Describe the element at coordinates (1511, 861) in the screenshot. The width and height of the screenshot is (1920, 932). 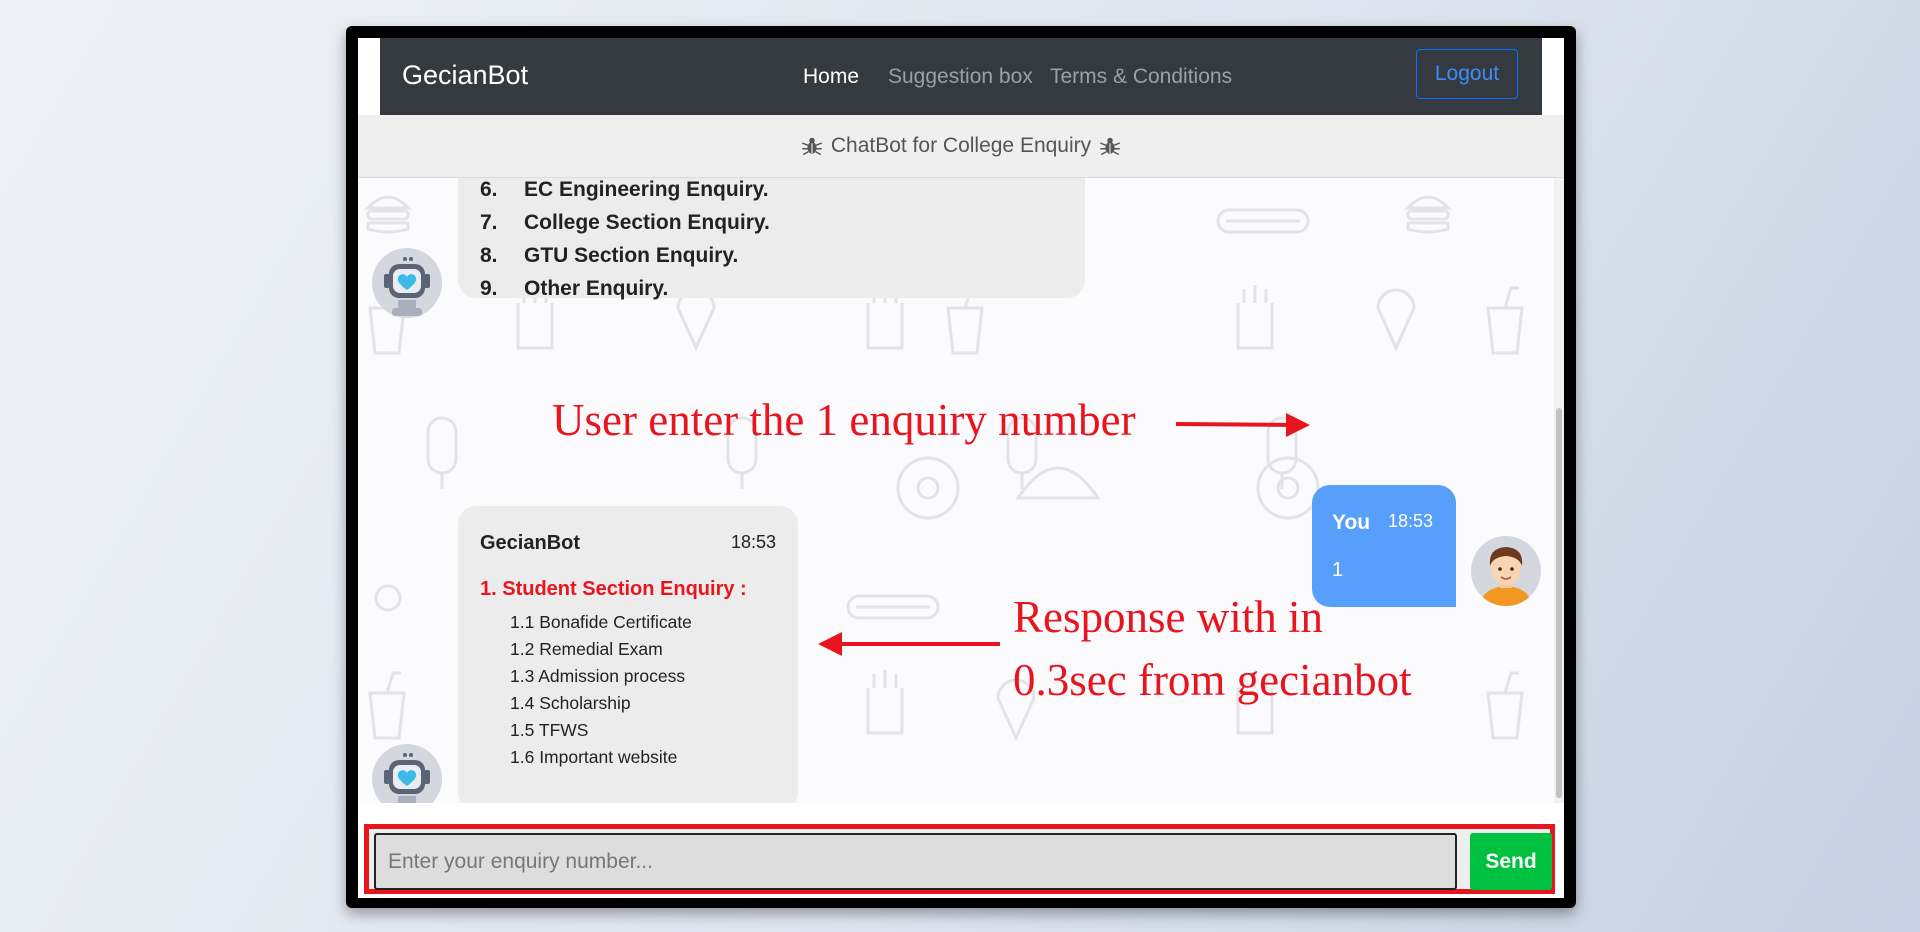
I see `send-button: Send` at that location.